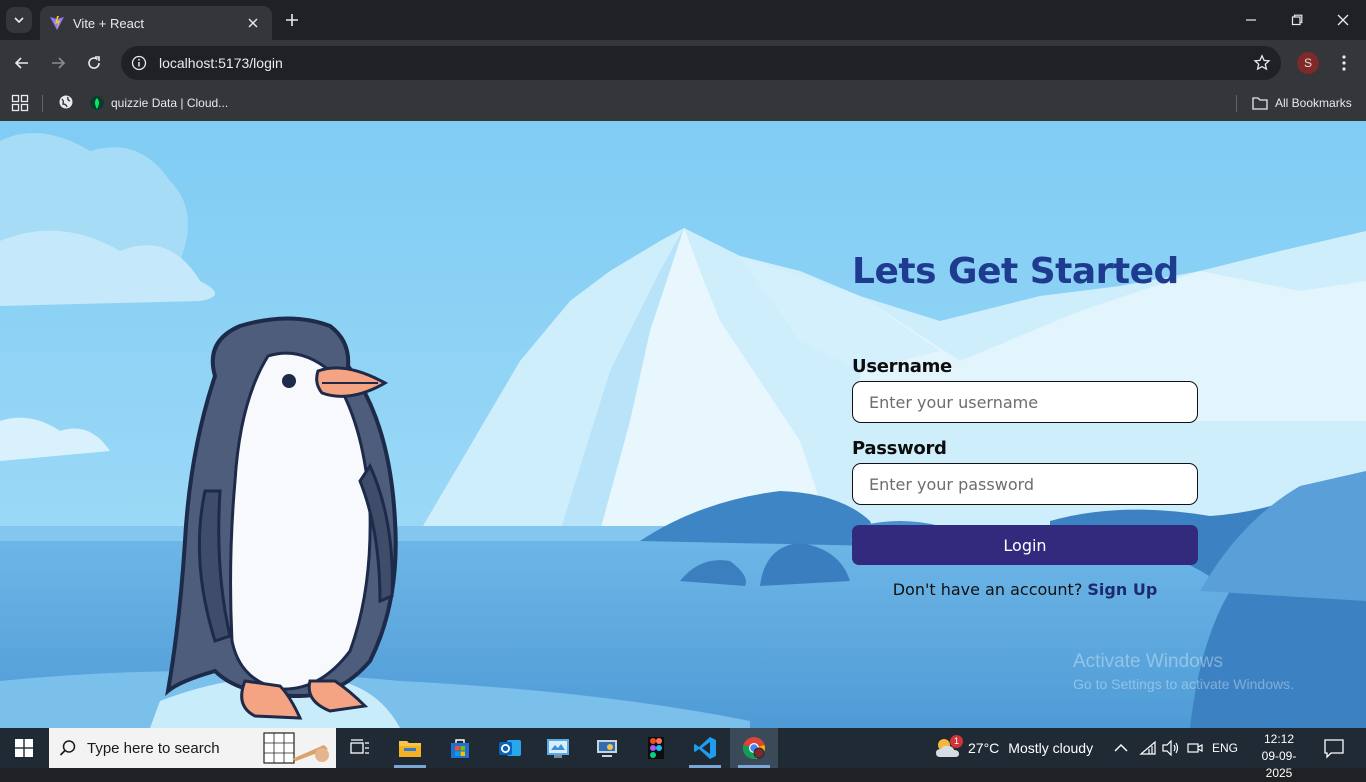 This screenshot has width=1366, height=782. I want to click on close-window-button, so click(1343, 20).